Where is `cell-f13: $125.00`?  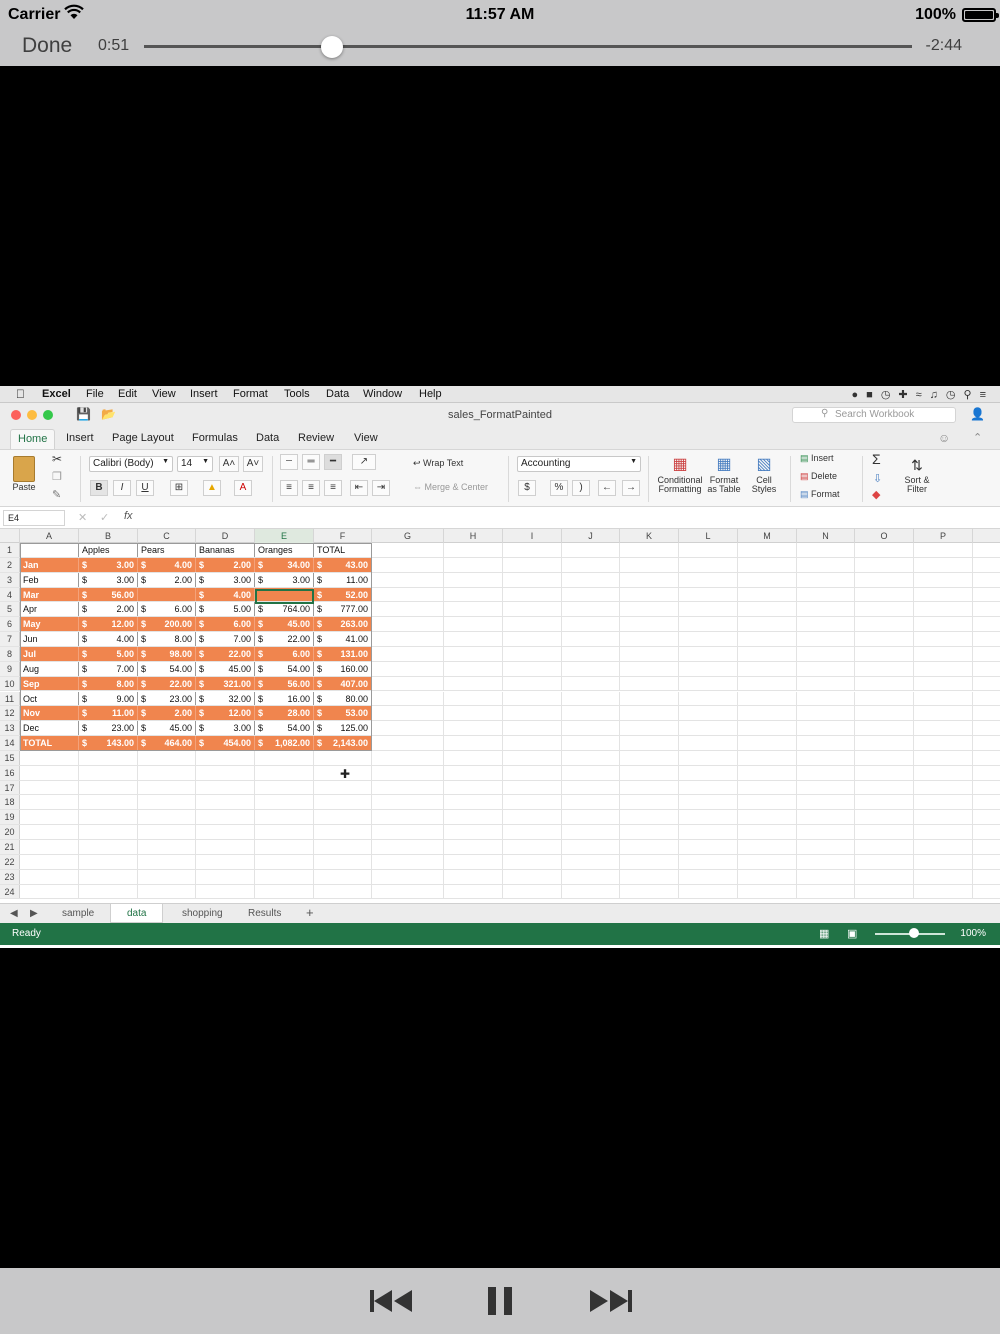 cell-f13: $125.00 is located at coordinates (343, 728).